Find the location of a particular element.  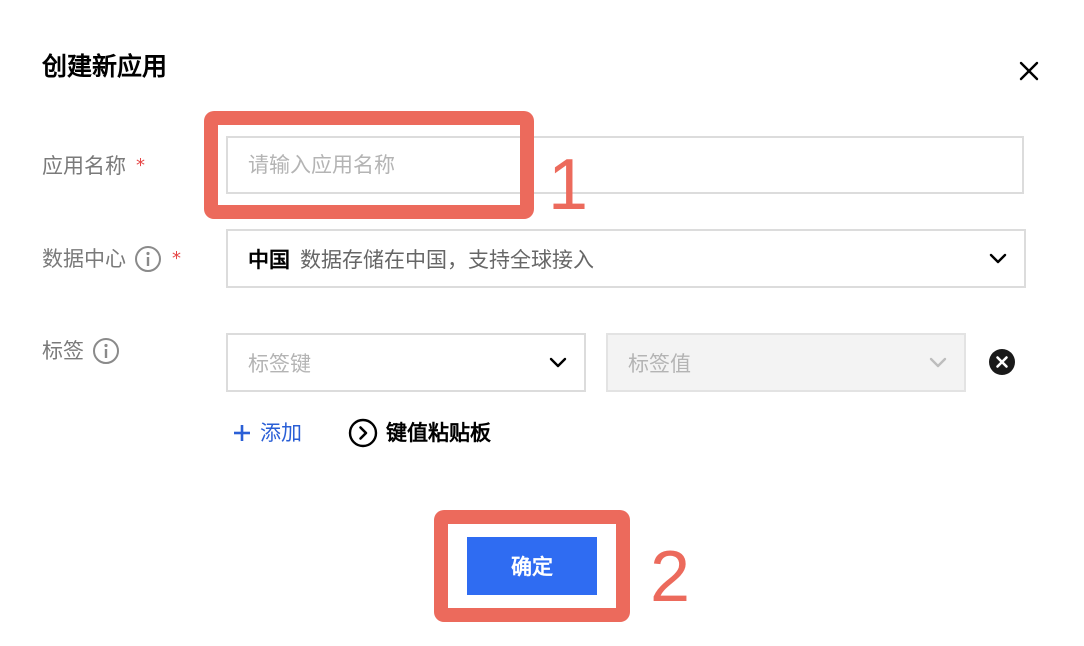

clipboard-label: 键值粘贴板 is located at coordinates (438, 433).